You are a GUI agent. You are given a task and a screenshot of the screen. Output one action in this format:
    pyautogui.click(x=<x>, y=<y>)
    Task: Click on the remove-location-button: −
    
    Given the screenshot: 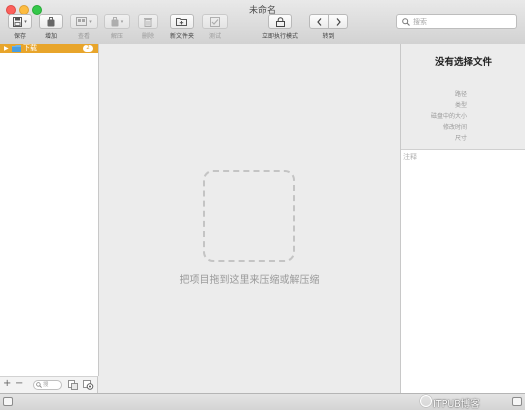 What is the action you would take?
    pyautogui.click(x=19, y=384)
    